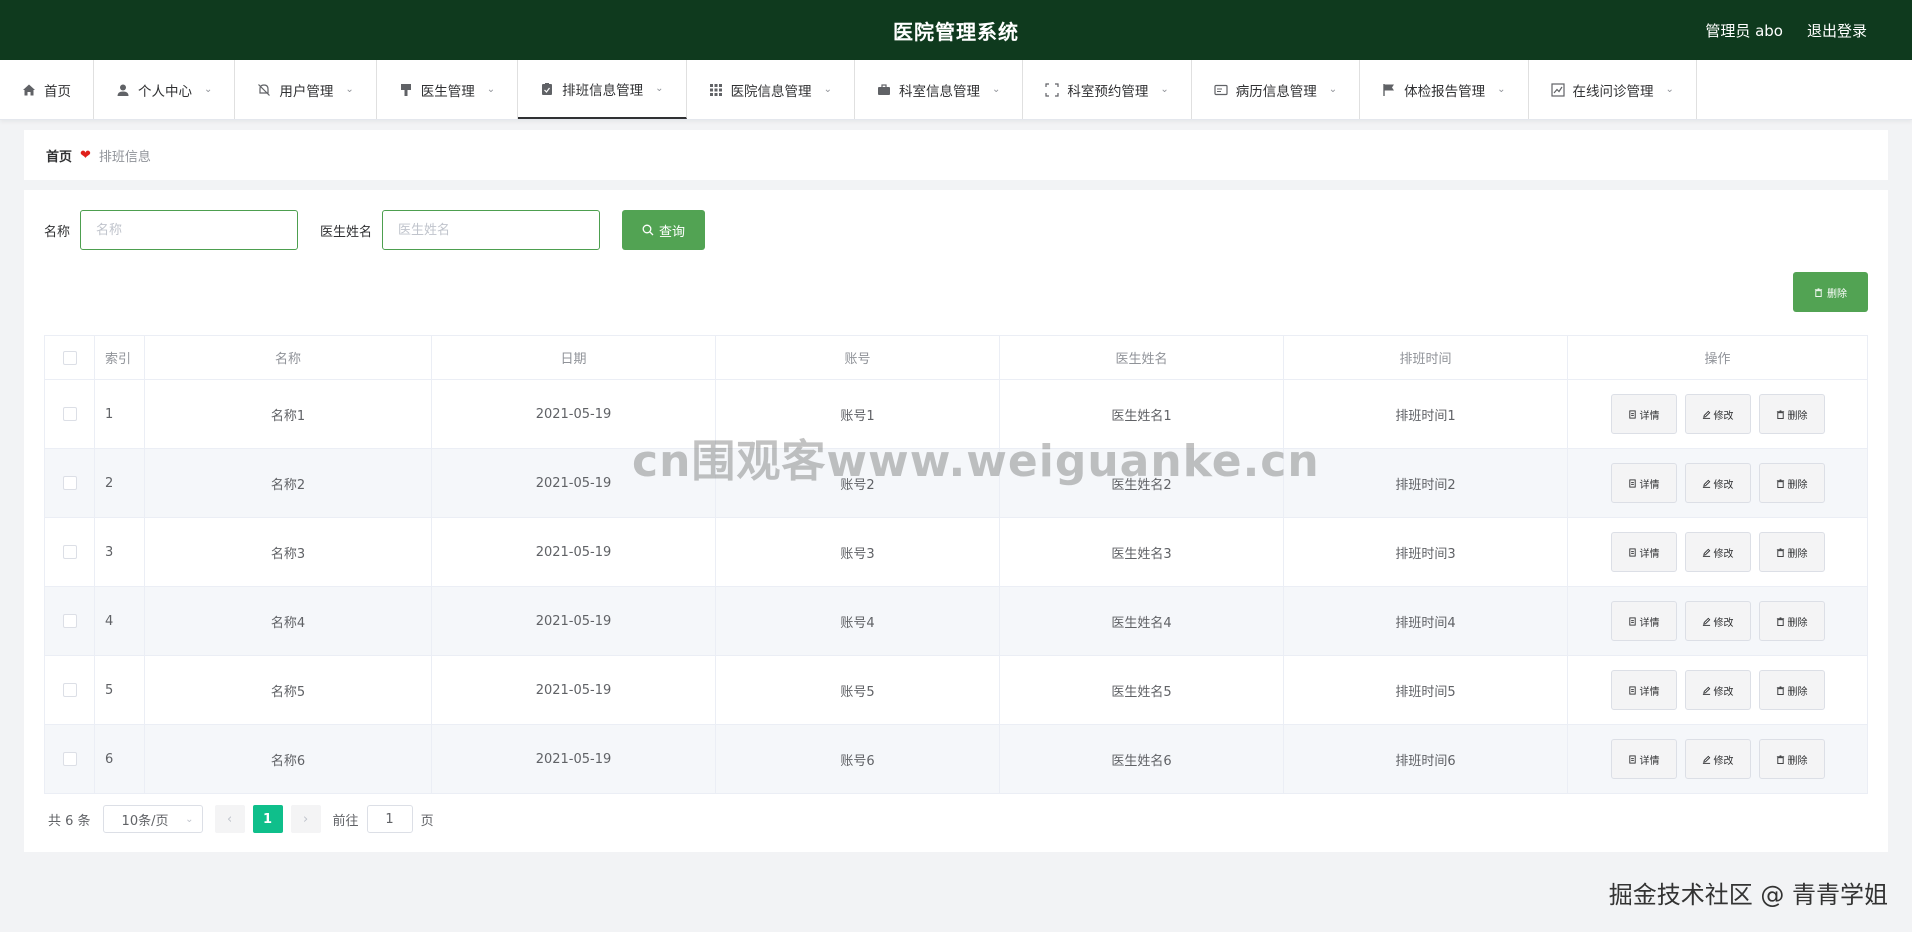  I want to click on cell-schedule-time: 排班时间6, so click(1425, 759).